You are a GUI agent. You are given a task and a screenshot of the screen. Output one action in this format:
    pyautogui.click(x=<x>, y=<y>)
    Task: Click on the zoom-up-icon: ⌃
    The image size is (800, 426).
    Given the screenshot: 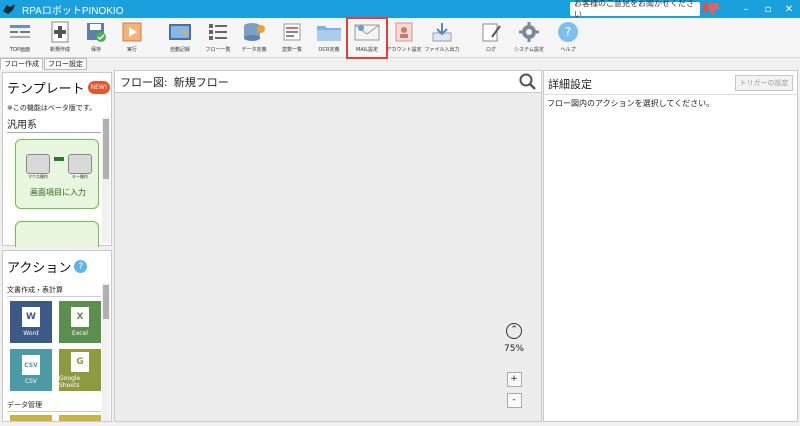 What is the action you would take?
    pyautogui.click(x=514, y=331)
    